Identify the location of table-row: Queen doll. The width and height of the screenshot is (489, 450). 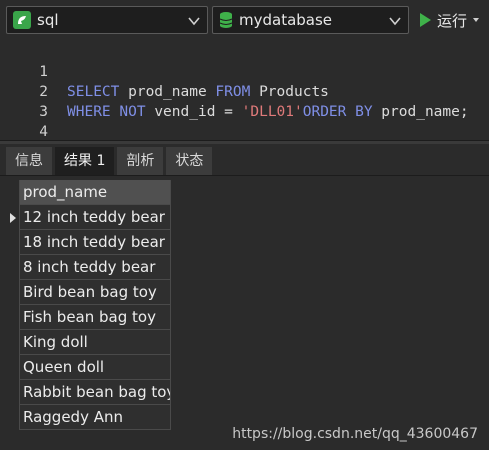
(85, 367).